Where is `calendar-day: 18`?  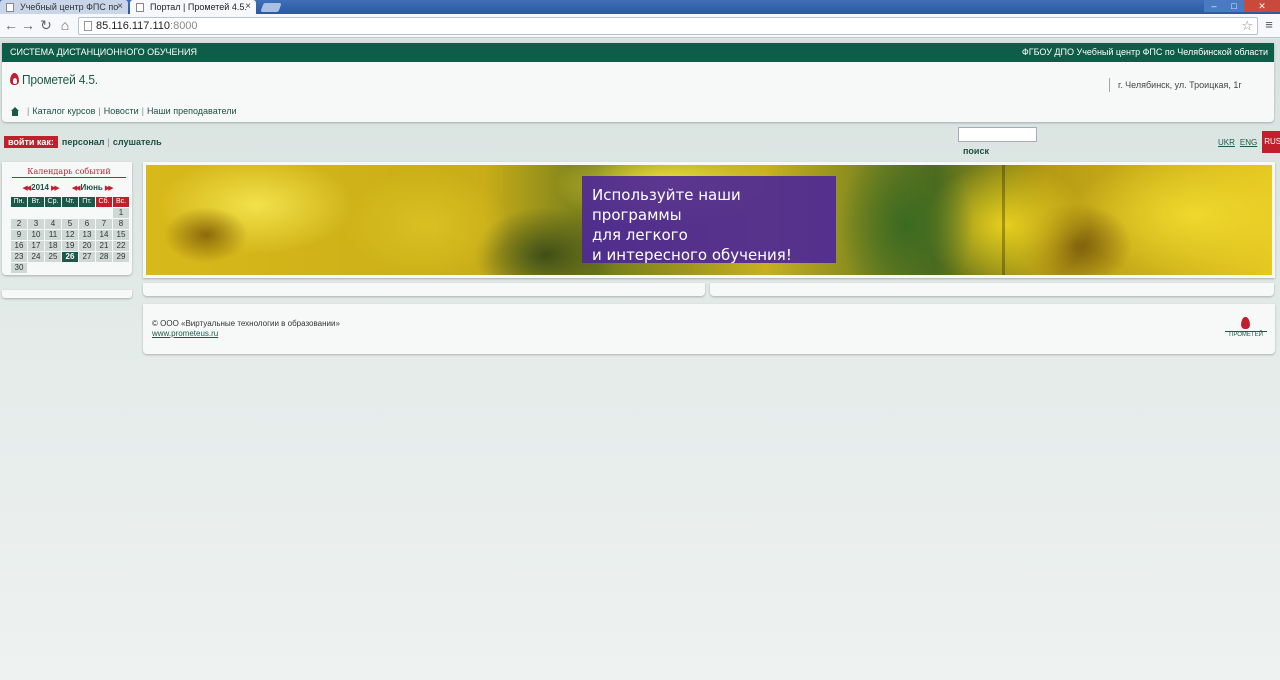 calendar-day: 18 is located at coordinates (53, 246).